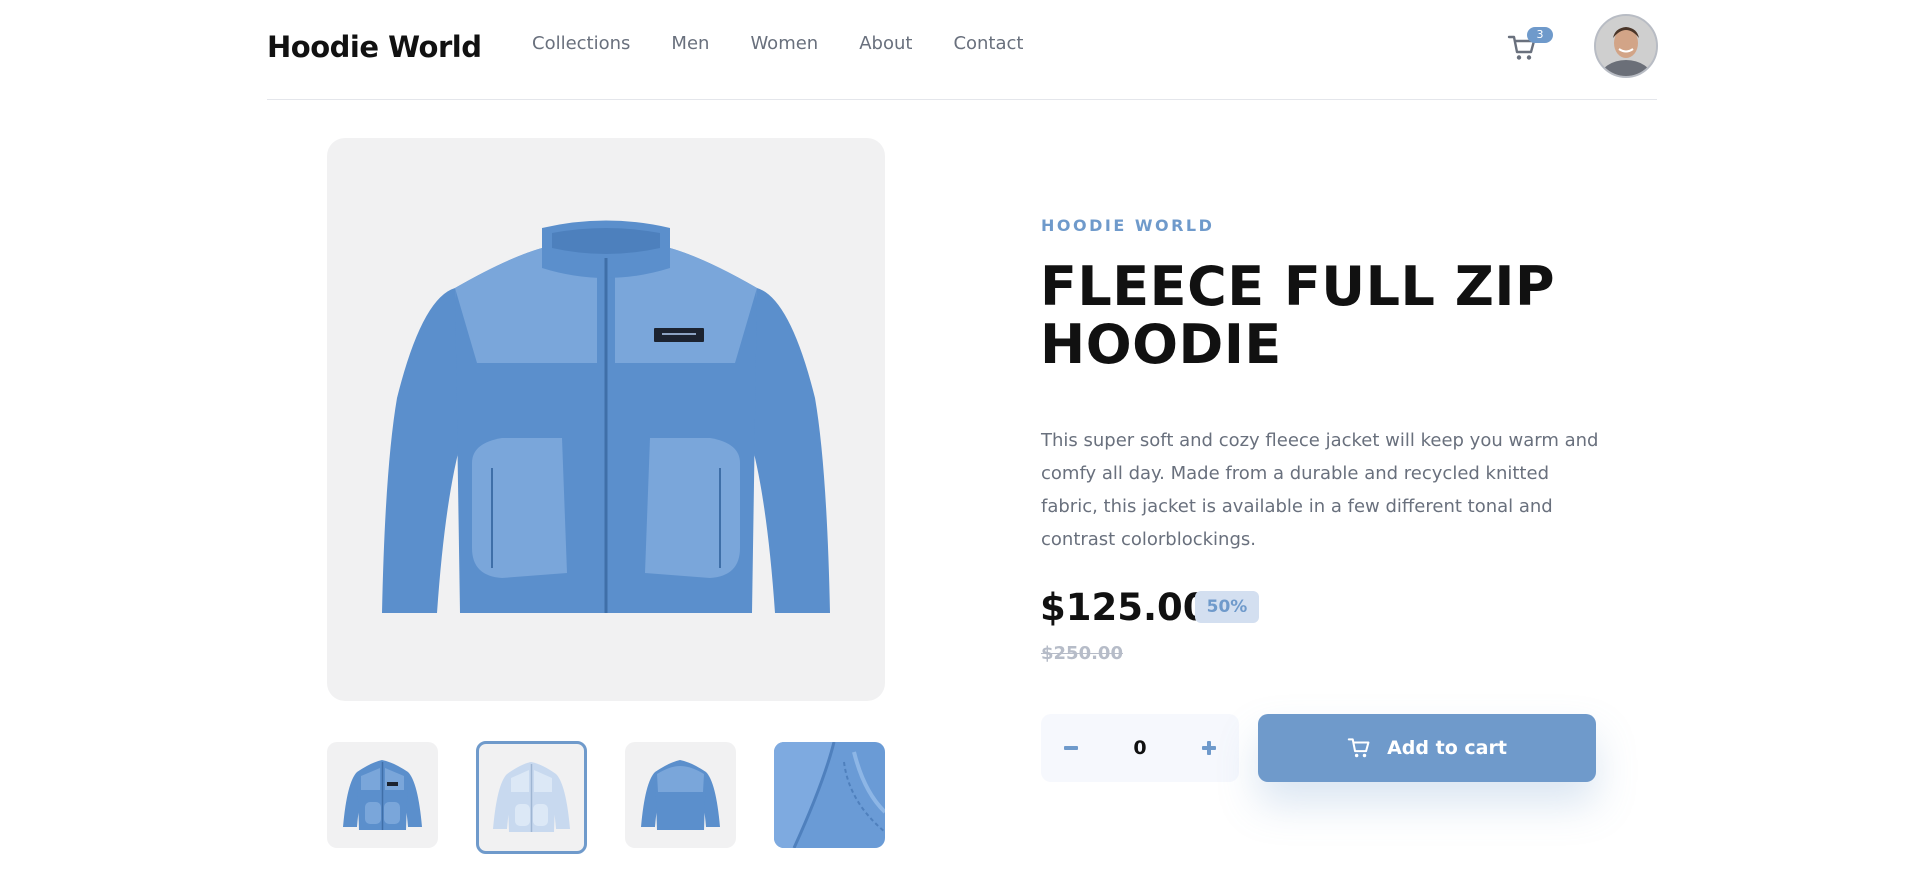 The image size is (1920, 892). Describe the element at coordinates (1128, 225) in the screenshot. I see `brand-label: HOODIE WORLD` at that location.